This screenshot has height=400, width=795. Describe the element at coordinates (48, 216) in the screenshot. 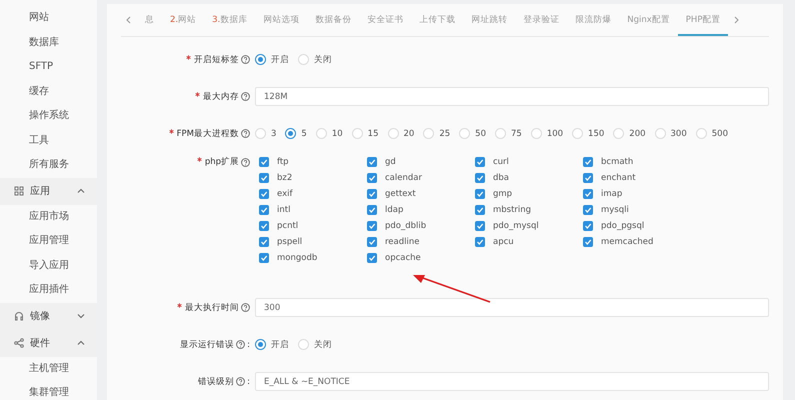

I see `sidebar-item: 应用市场` at that location.